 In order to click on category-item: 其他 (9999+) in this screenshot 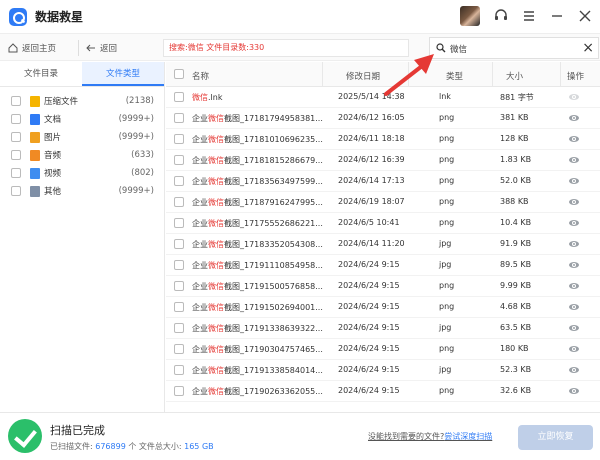, I will do `click(82, 191)`.